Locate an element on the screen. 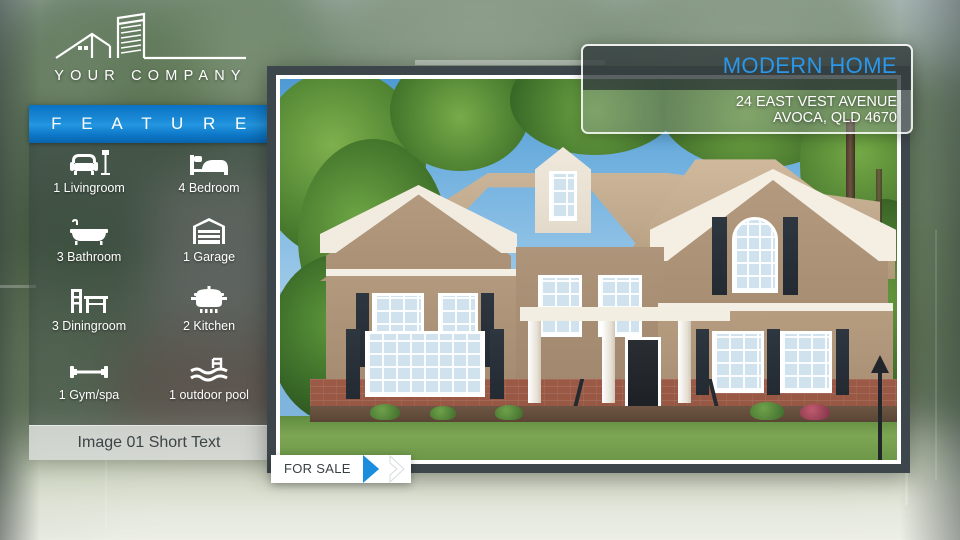 This screenshot has width=960, height=540. address-line-1: 24 EAST VEST AVENUE is located at coordinates (816, 102).